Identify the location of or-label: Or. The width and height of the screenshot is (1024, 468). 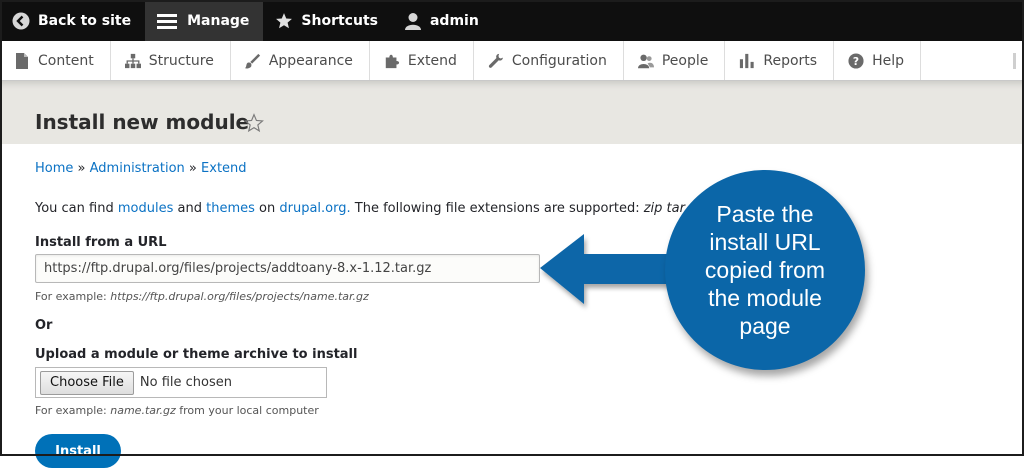
(44, 325).